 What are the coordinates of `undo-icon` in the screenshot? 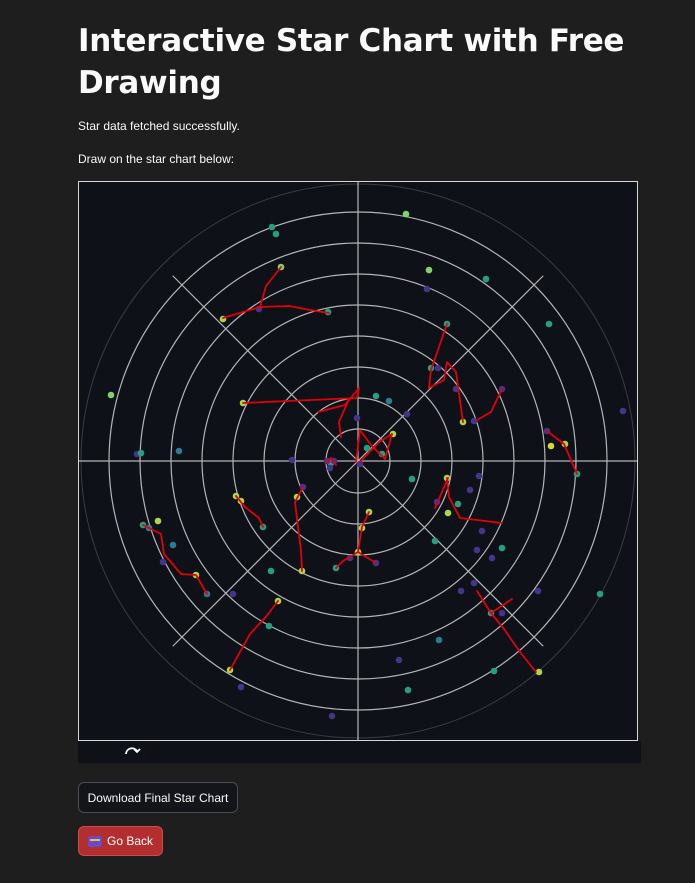 It's located at (110, 752).